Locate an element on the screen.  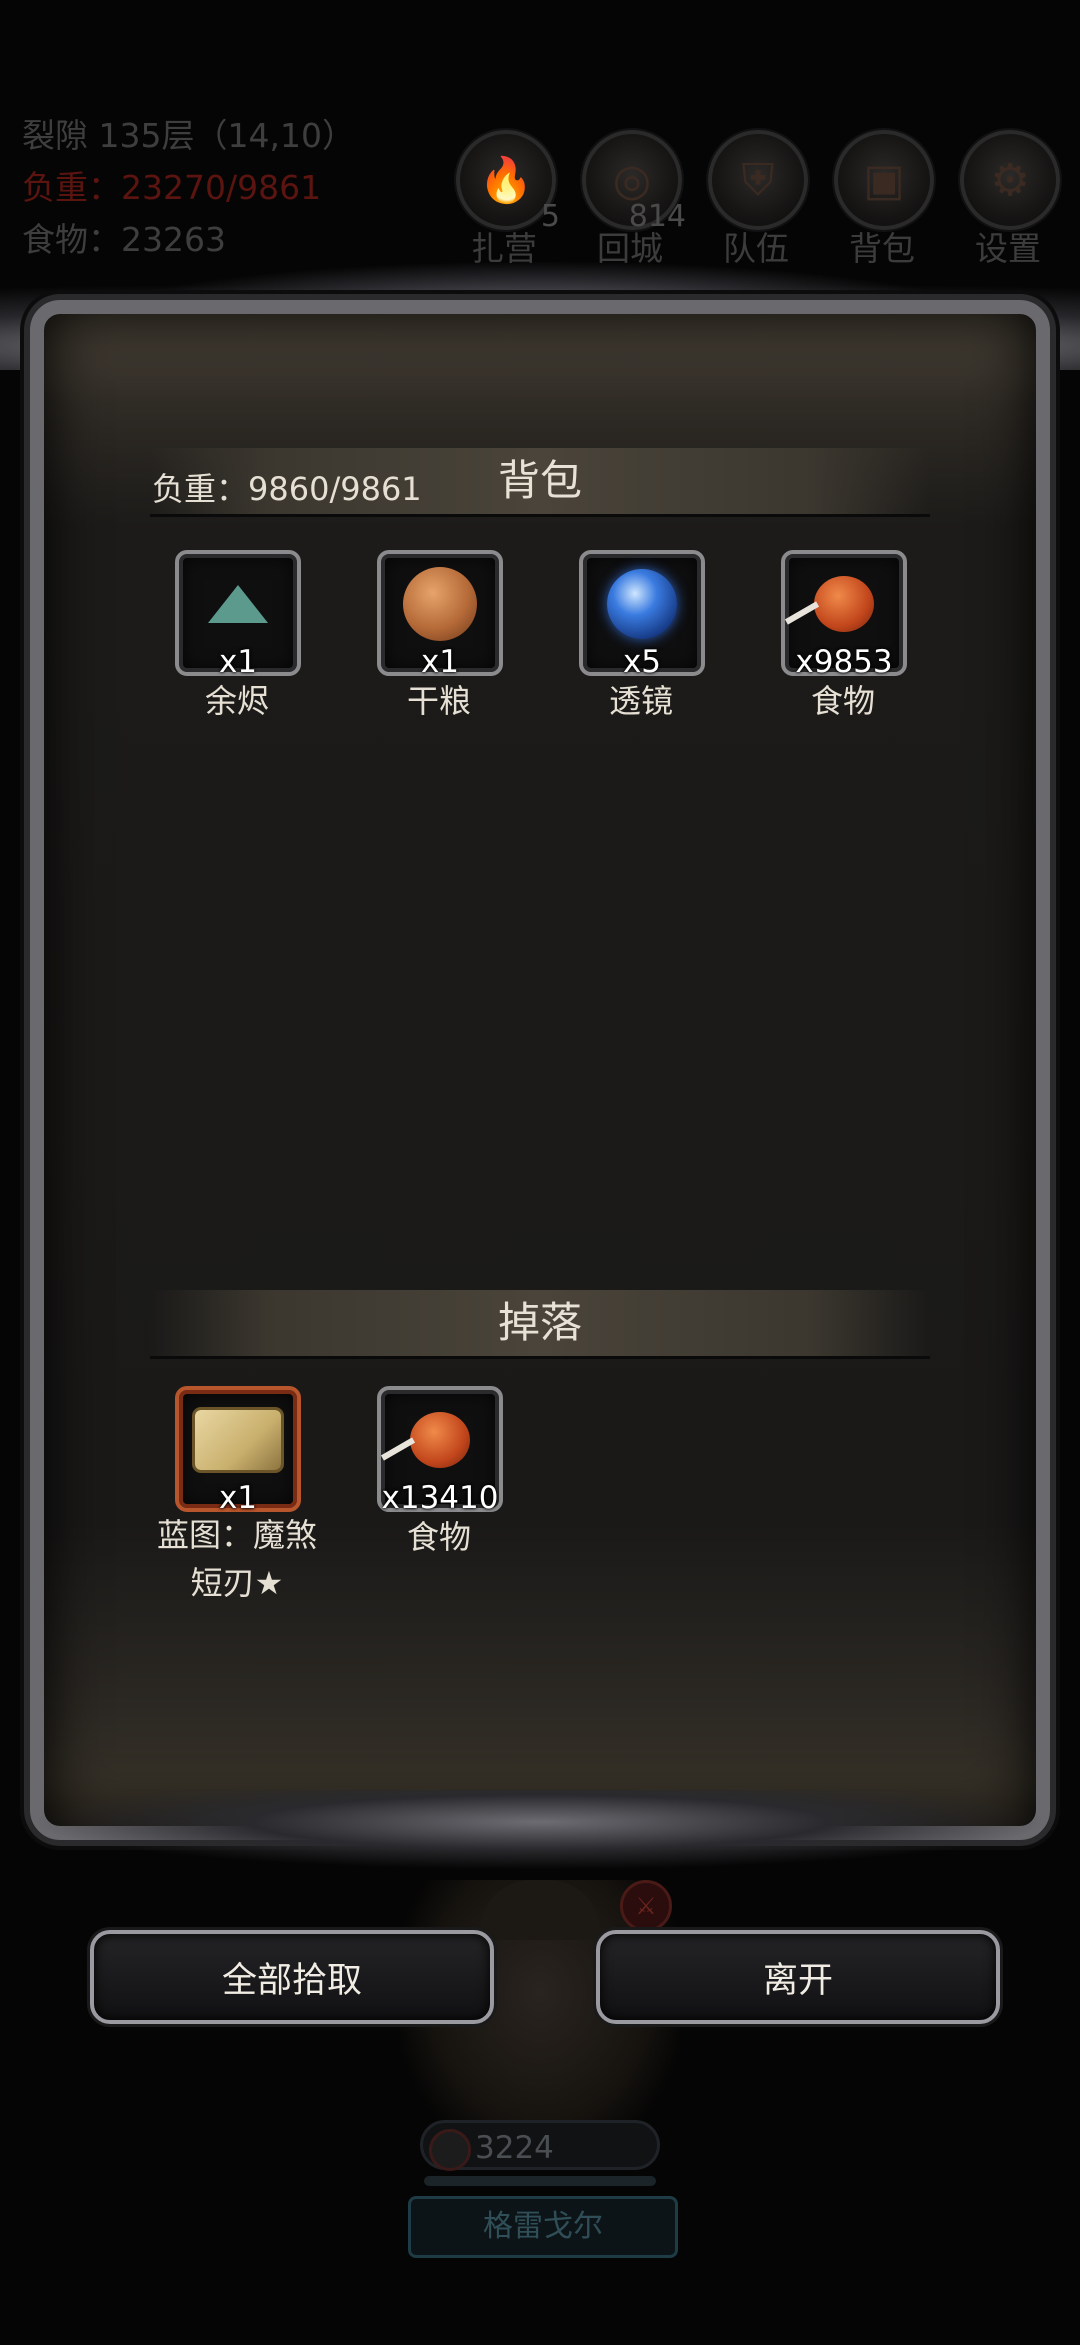
blueprint-scroll-icon is located at coordinates (238, 1439).